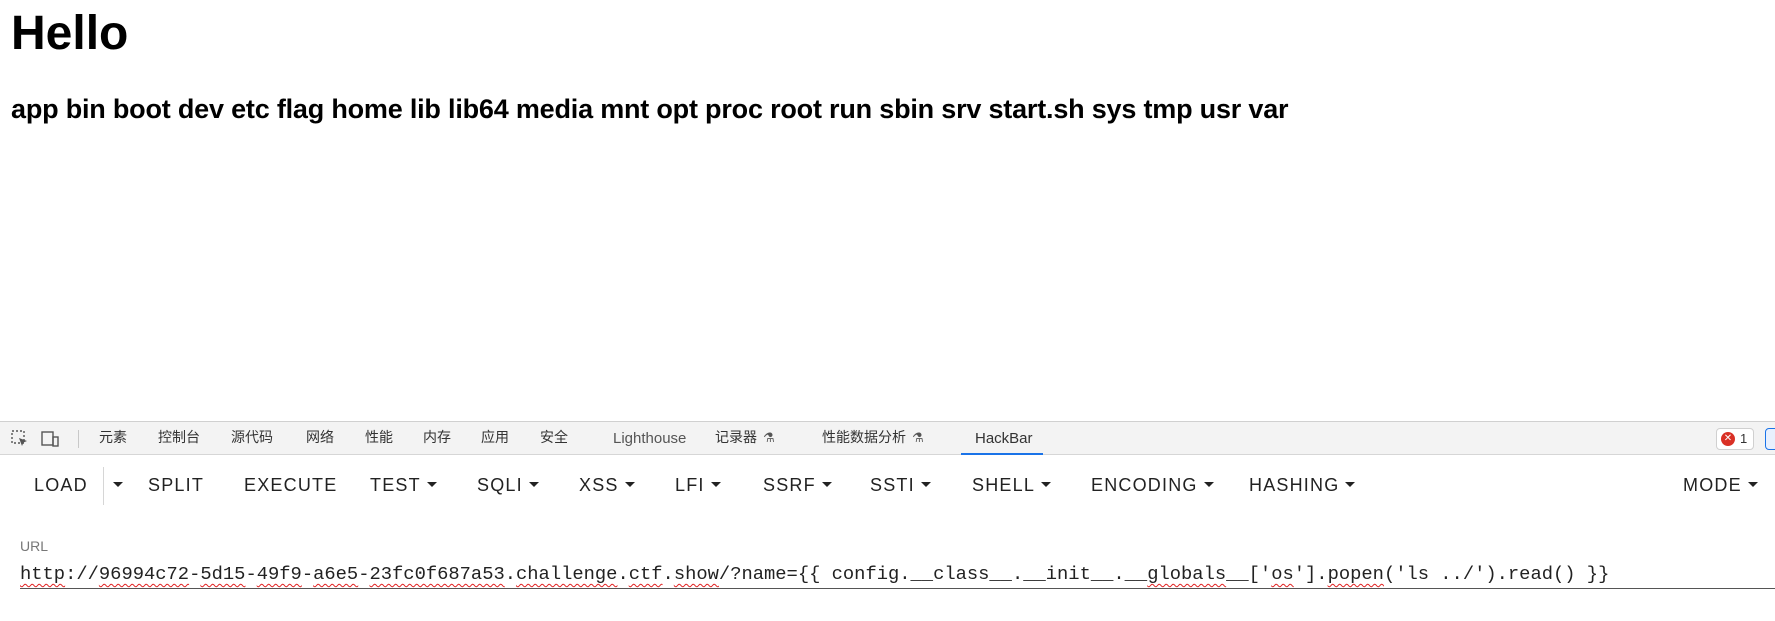 This screenshot has height=621, width=1775. I want to click on url-token: 5d15, so click(223, 574).